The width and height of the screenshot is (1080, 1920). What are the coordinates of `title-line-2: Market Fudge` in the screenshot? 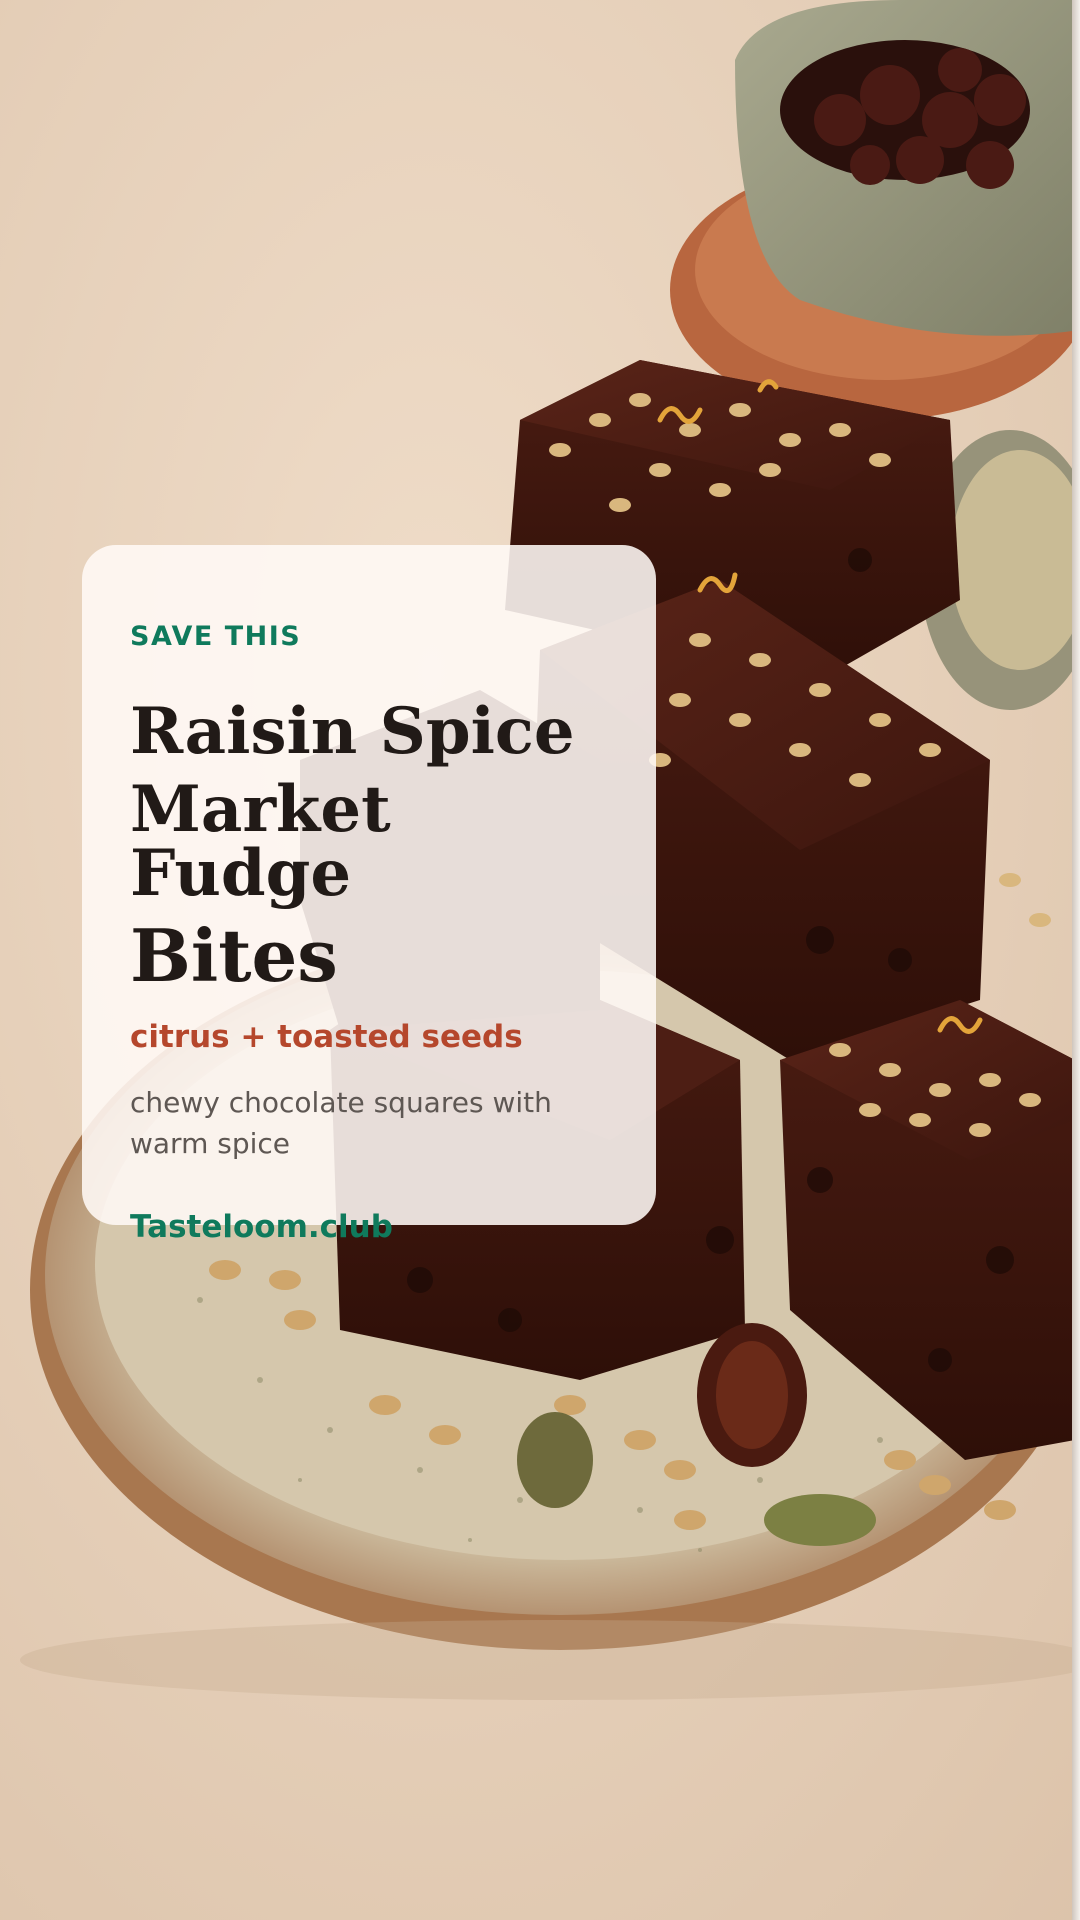 It's located at (260, 841).